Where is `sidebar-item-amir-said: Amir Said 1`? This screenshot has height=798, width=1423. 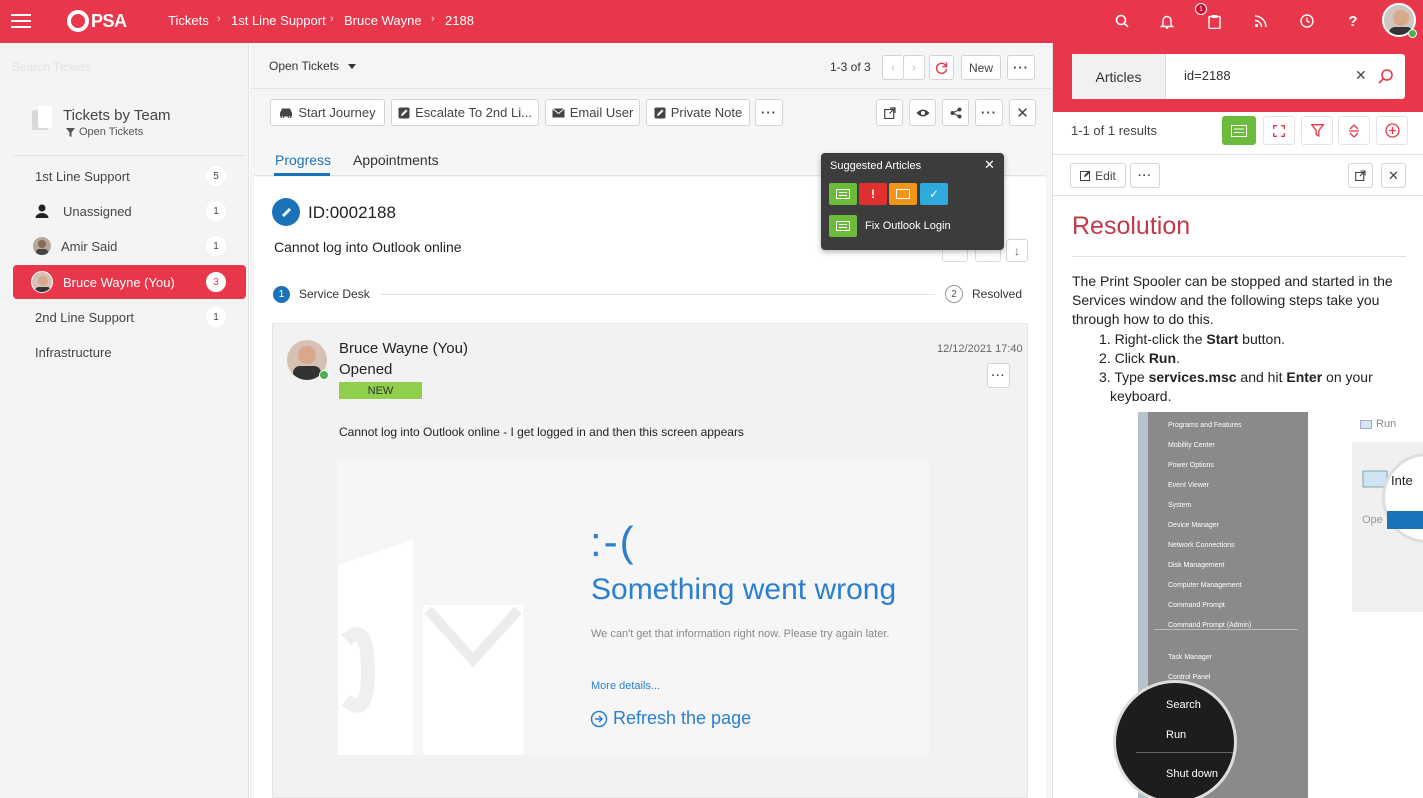 sidebar-item-amir-said: Amir Said 1 is located at coordinates (129, 246).